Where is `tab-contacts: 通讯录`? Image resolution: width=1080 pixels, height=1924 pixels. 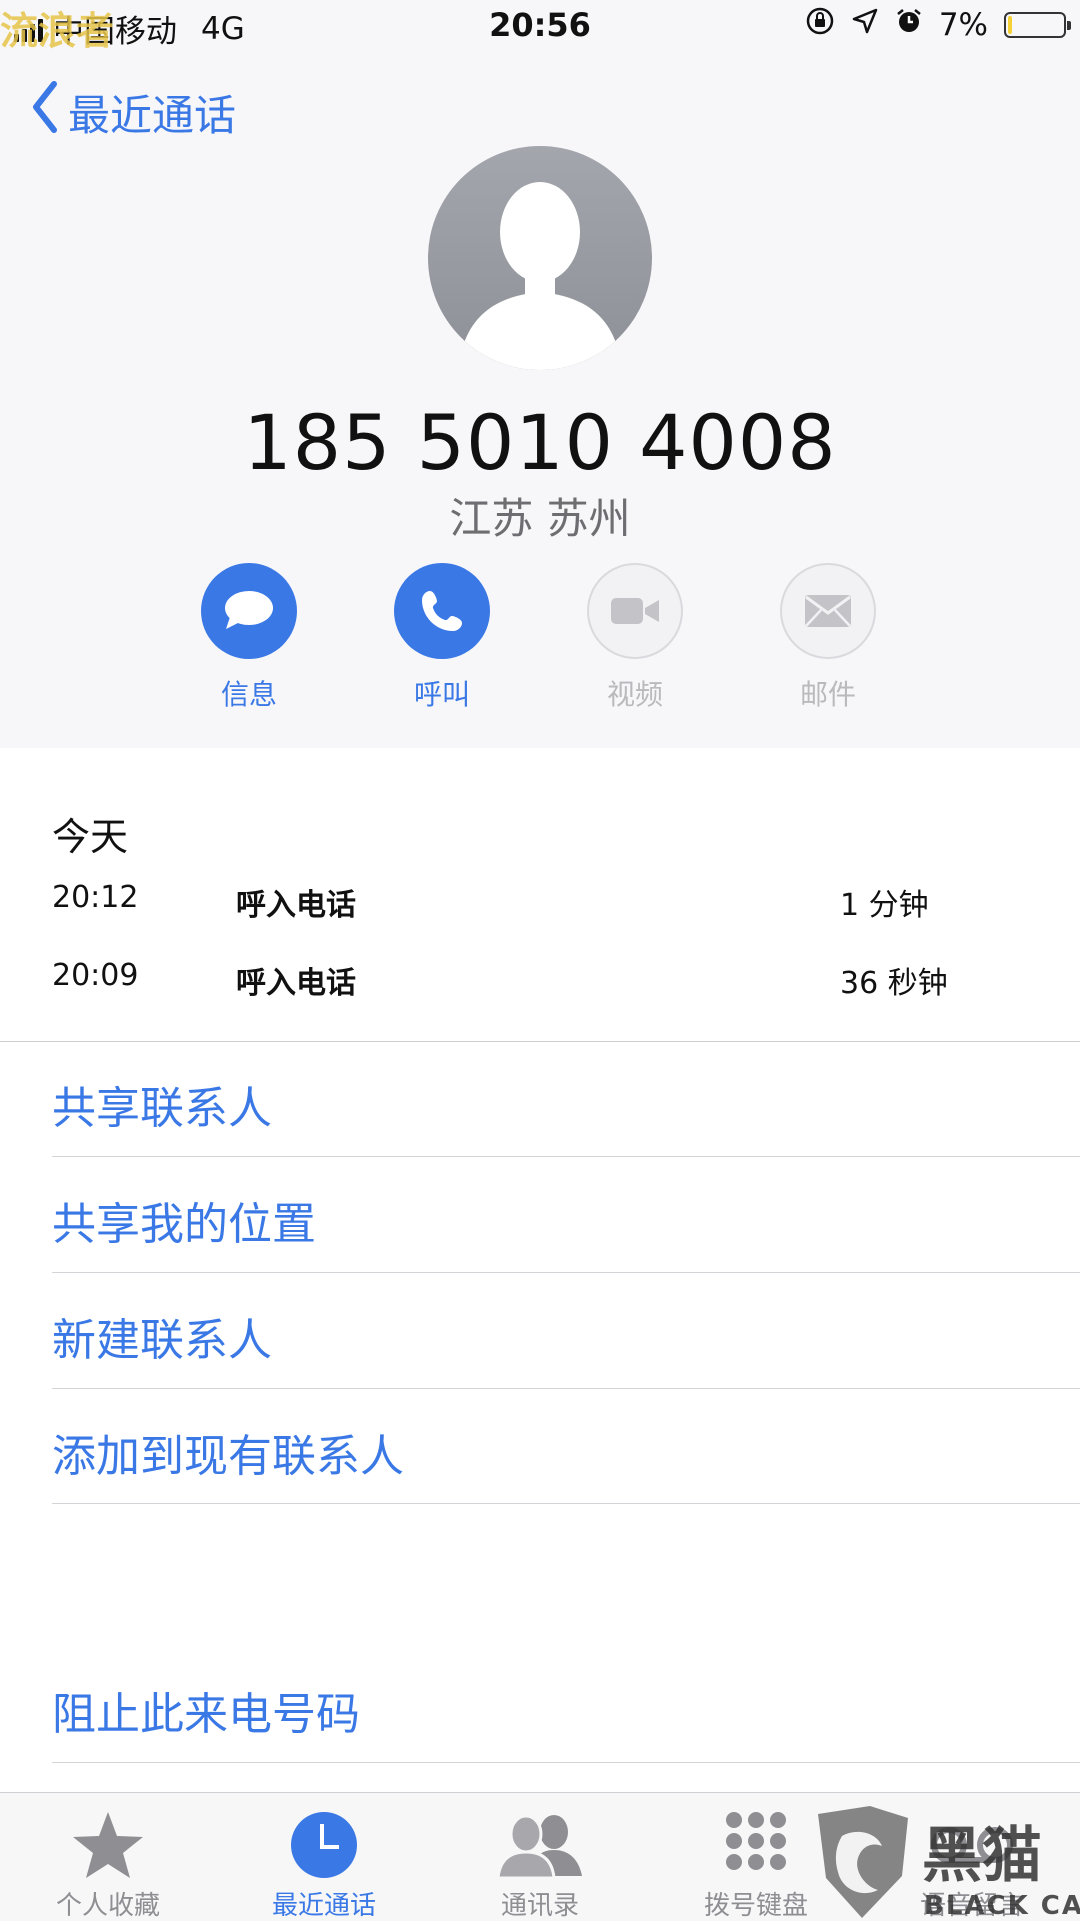
tab-contacts: 通讯录 is located at coordinates (540, 1863).